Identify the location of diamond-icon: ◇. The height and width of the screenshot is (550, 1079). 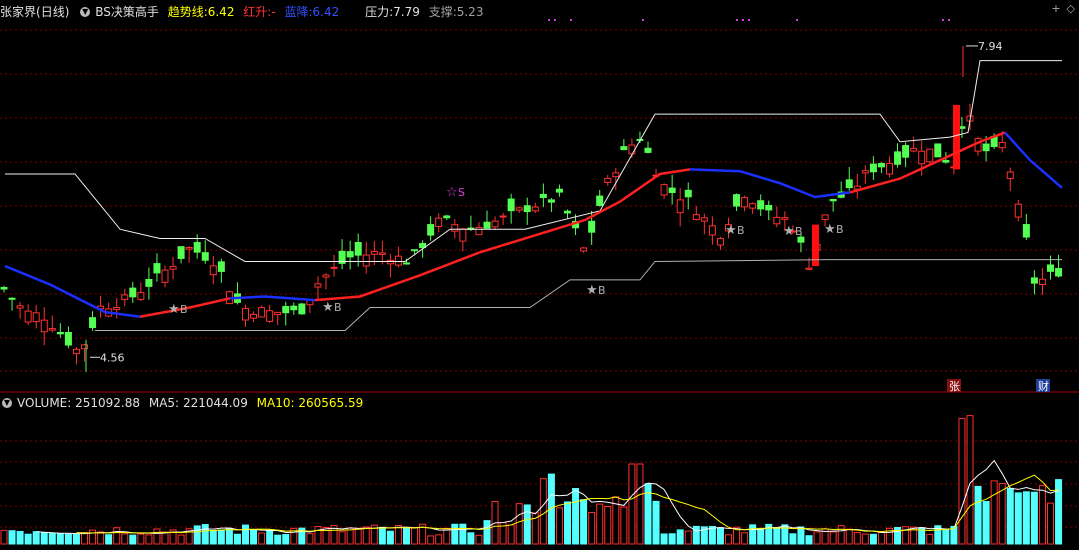
(1071, 8).